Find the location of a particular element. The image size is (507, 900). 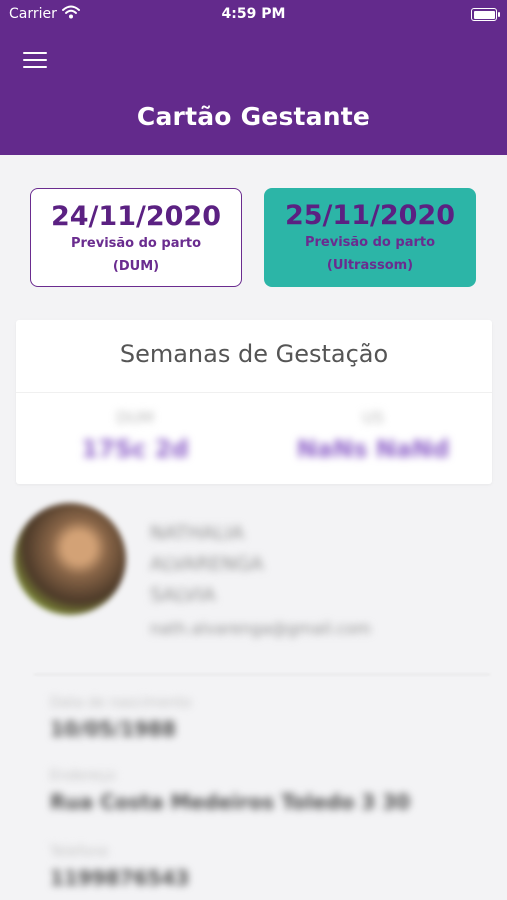

due-date-dum-card: 24/11/2020 Previsão do parto (DUM) is located at coordinates (136, 237).